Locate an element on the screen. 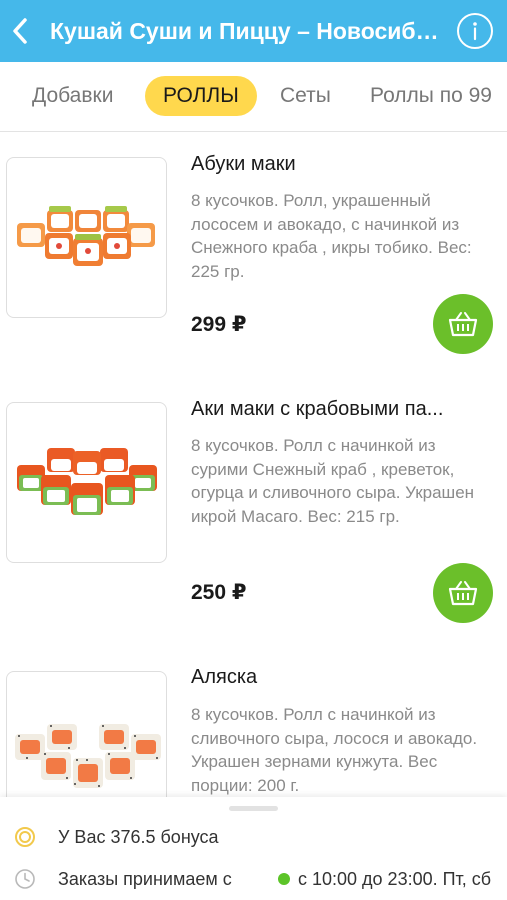 The height and width of the screenshot is (900, 507). bonus-row: У Вас 376.5 бонуса is located at coordinates (253, 837).